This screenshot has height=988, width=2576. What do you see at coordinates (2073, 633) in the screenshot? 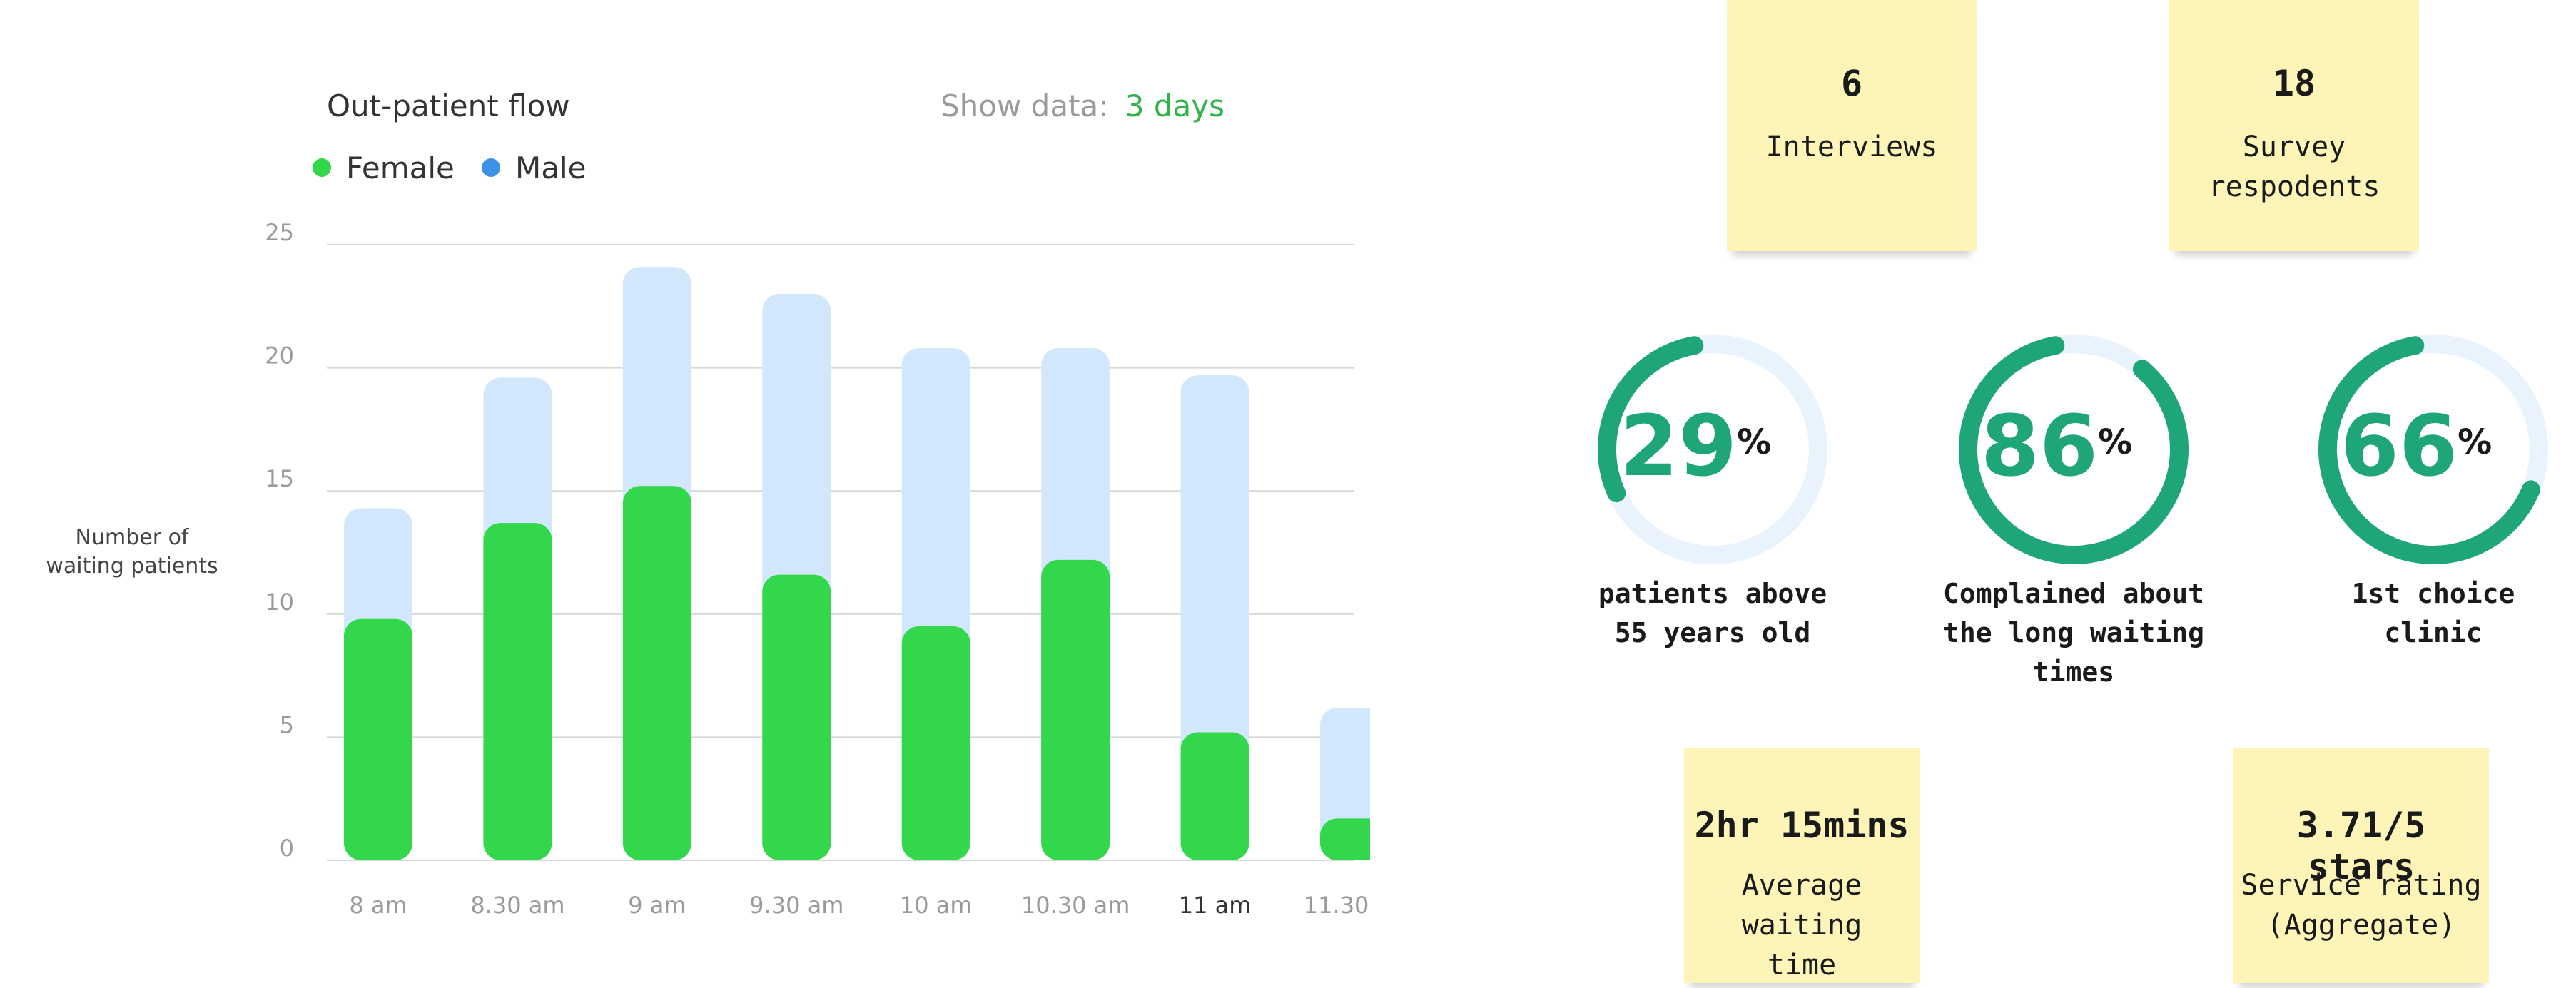
I see `stat-caption-complained-waiting: Complained about the long waiting times` at bounding box center [2073, 633].